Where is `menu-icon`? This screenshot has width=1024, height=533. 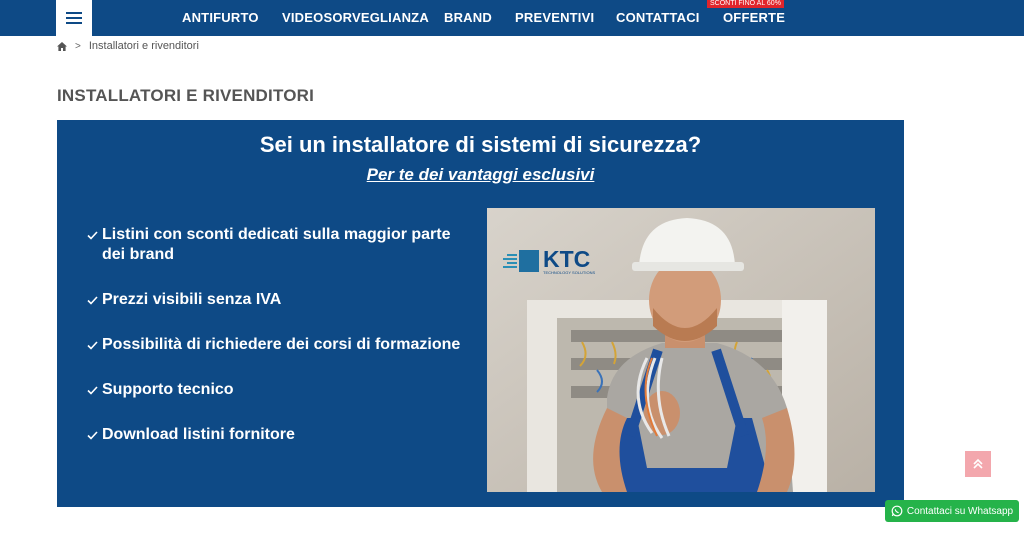 menu-icon is located at coordinates (74, 18).